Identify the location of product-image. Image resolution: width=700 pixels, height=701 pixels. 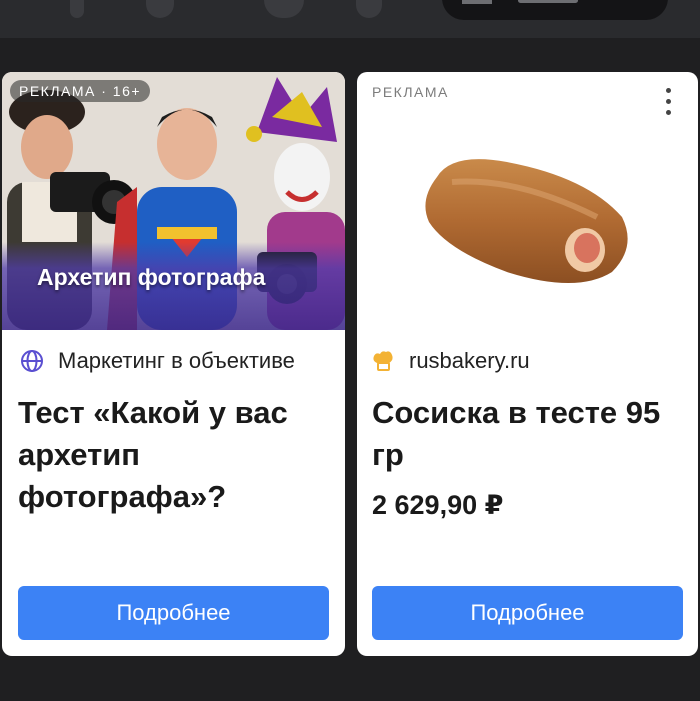
(527, 222).